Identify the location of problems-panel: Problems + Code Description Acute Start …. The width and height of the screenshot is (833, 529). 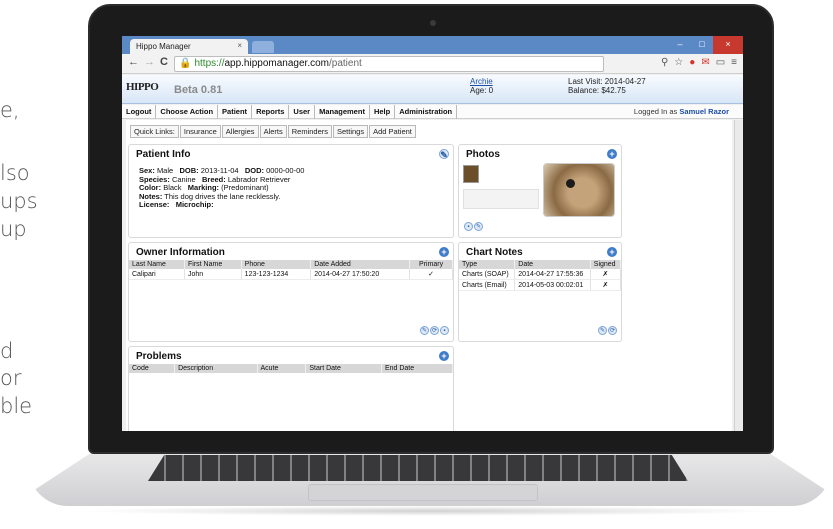
(291, 388).